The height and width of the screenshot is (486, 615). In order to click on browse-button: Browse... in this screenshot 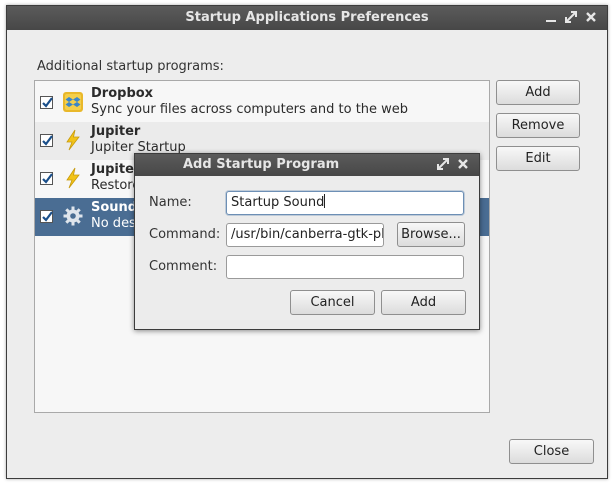, I will do `click(431, 234)`.